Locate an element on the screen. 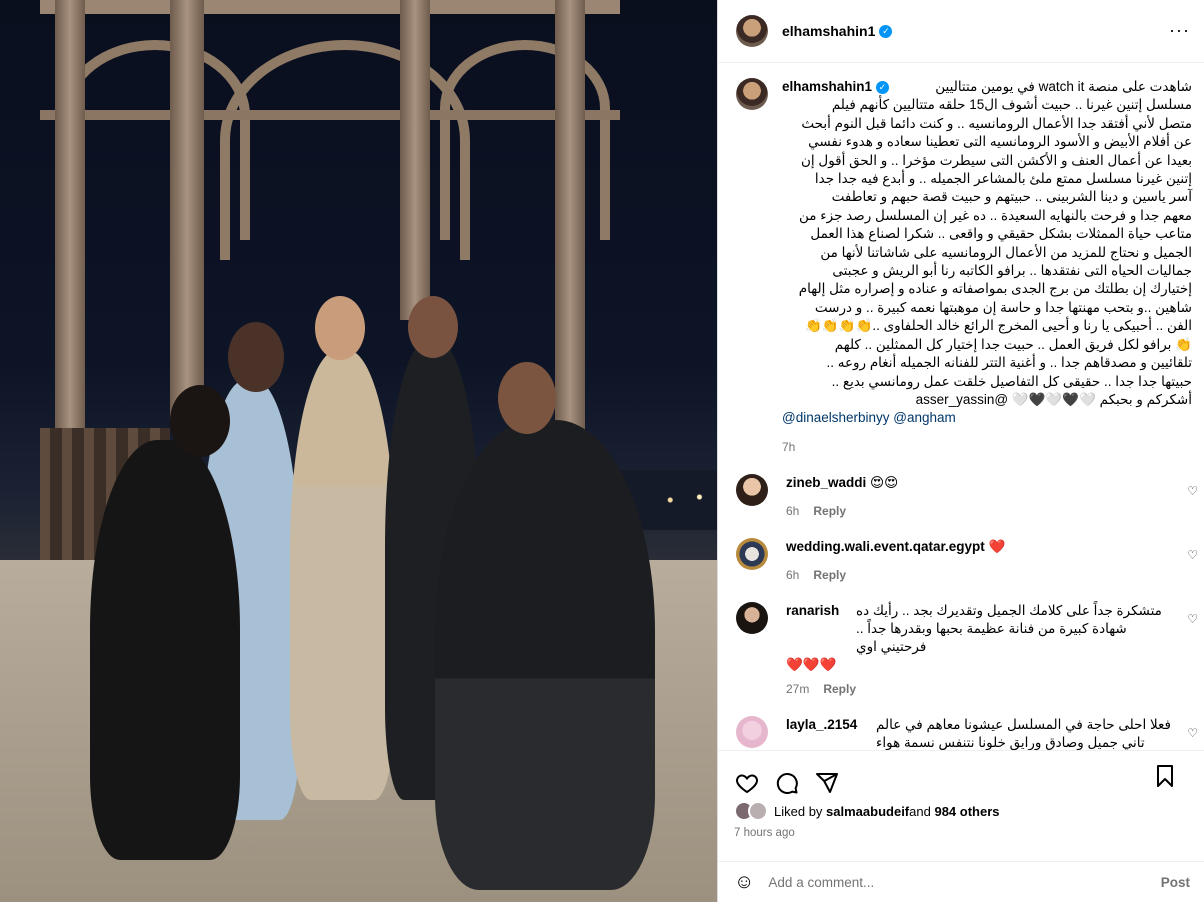 The image size is (1204, 902). liker-avatar is located at coordinates (758, 811).